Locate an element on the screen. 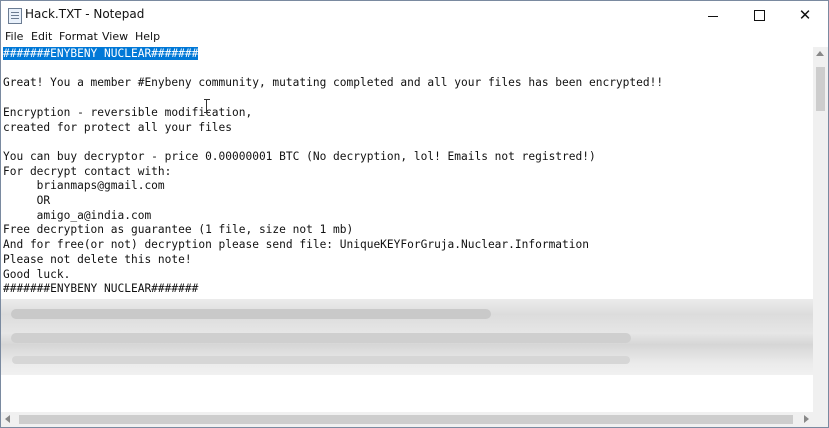 This screenshot has height=428, width=829. minimize-icon is located at coordinates (713, 16).